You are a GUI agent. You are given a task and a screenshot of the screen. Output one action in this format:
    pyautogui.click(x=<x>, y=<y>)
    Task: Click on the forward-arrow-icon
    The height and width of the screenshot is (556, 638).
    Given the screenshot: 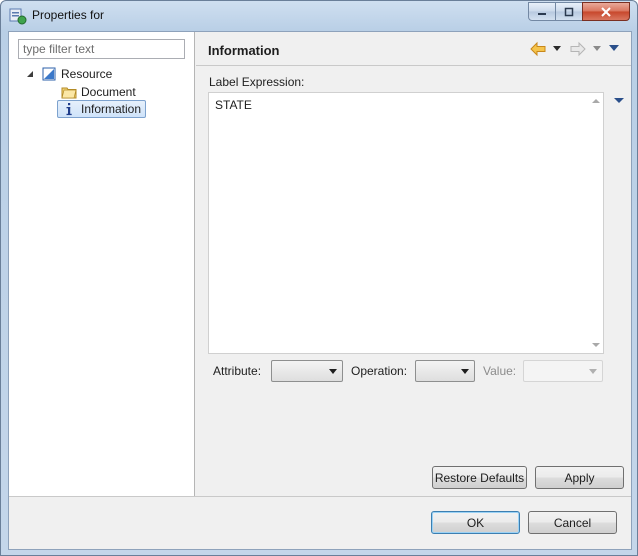 What is the action you would take?
    pyautogui.click(x=578, y=49)
    